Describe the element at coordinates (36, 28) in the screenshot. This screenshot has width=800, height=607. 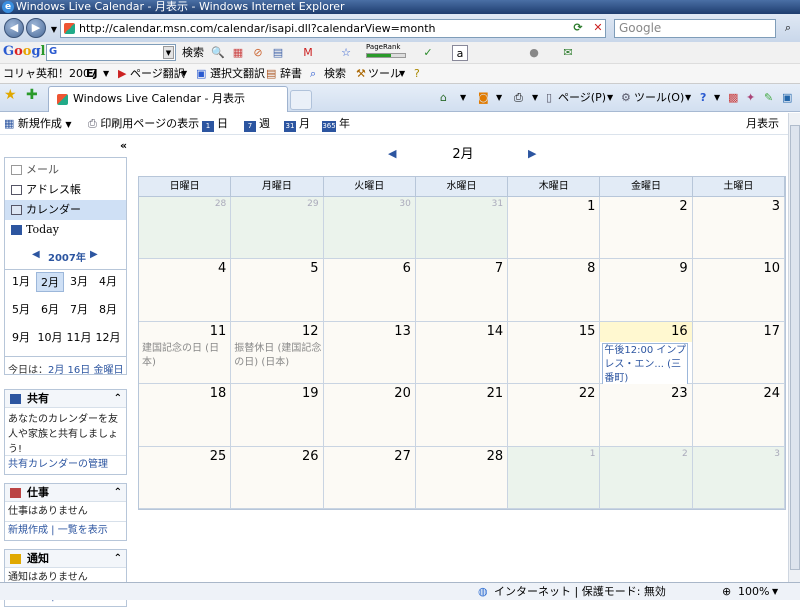
I see `forward-button: ▶` at that location.